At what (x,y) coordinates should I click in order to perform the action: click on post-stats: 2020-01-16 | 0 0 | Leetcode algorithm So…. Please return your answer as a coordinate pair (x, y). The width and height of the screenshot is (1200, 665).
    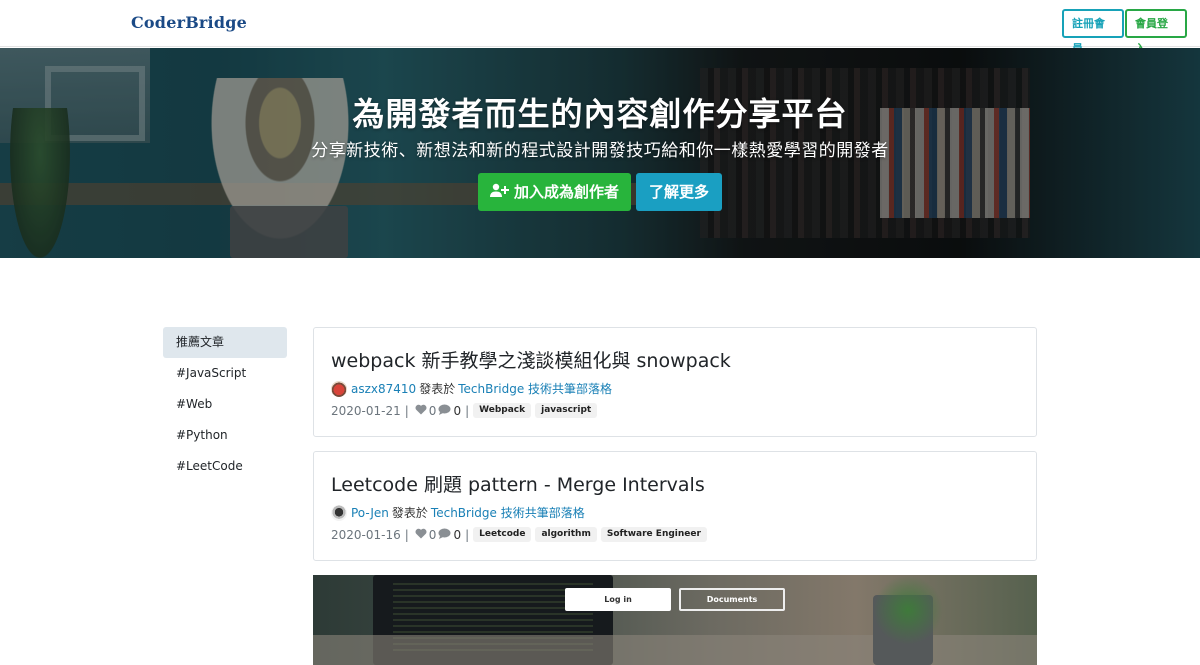
    Looking at the image, I should click on (521, 534).